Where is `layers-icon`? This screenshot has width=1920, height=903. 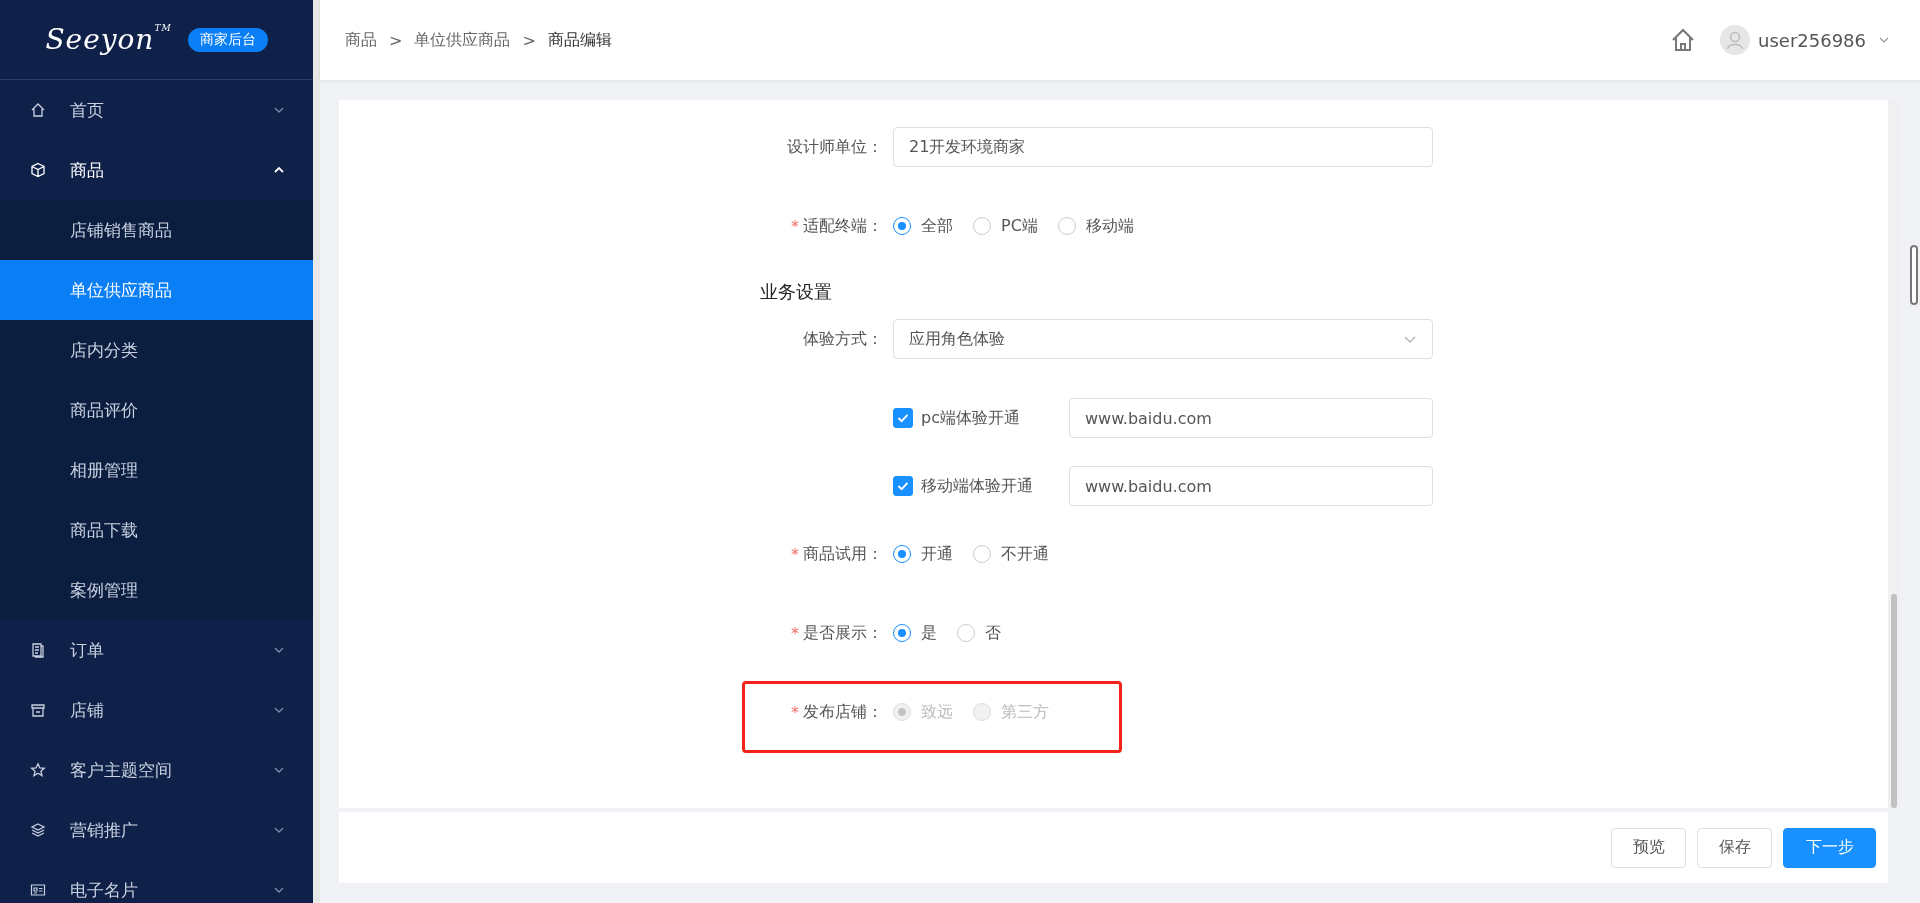
layers-icon is located at coordinates (38, 830).